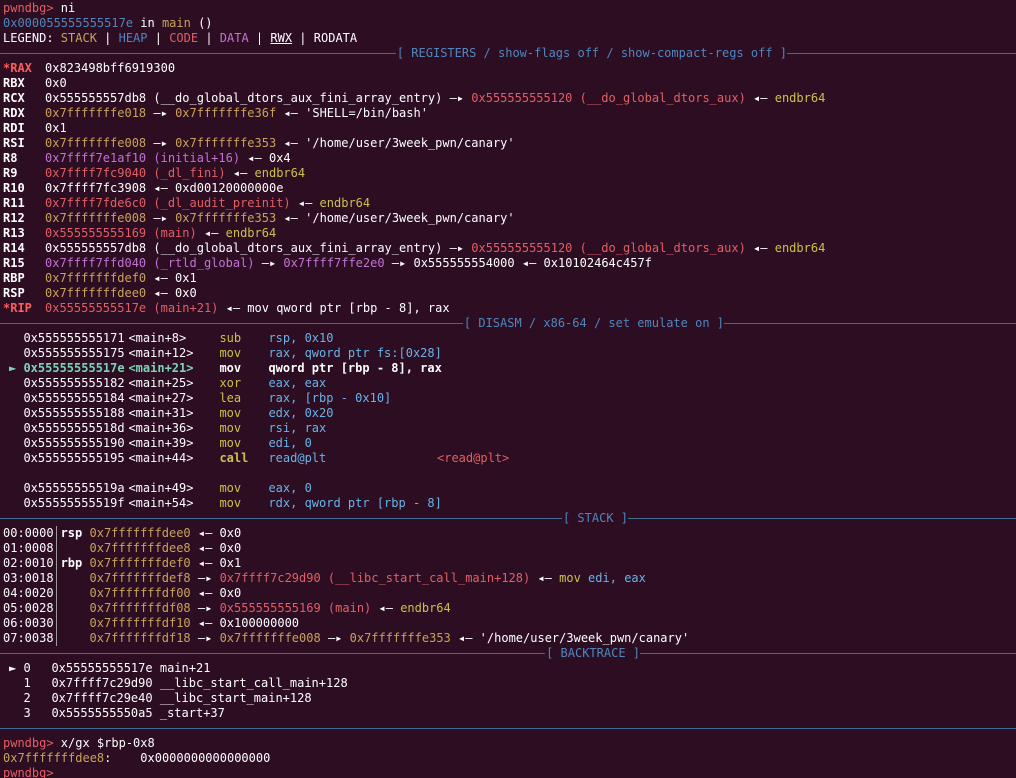  Describe the element at coordinates (74, 383) in the screenshot. I see `disasm-address: 0x555555555182` at that location.